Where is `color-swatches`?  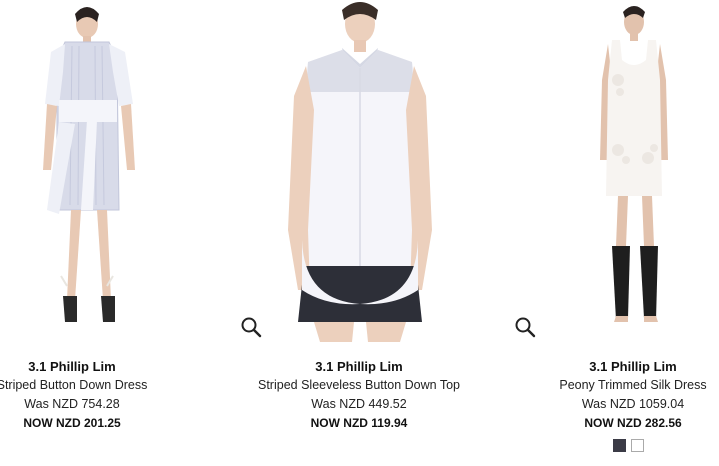
color-swatches is located at coordinates (628, 445).